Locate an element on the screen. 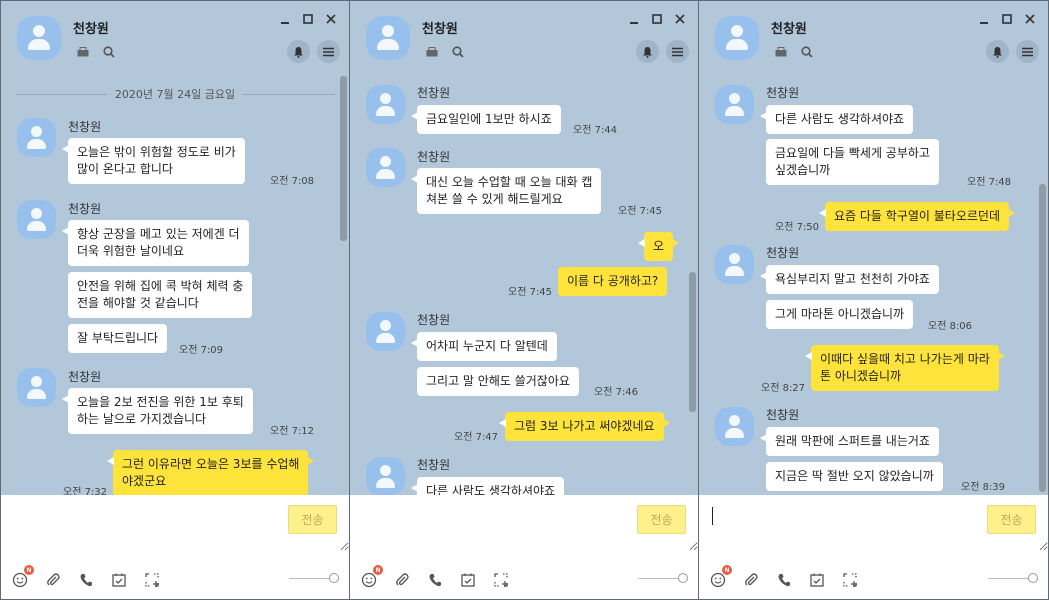  message-bubble: 항상 군장을 메고 있는 저에겐 더 더욱 위험한 날이네요 is located at coordinates (155, 243).